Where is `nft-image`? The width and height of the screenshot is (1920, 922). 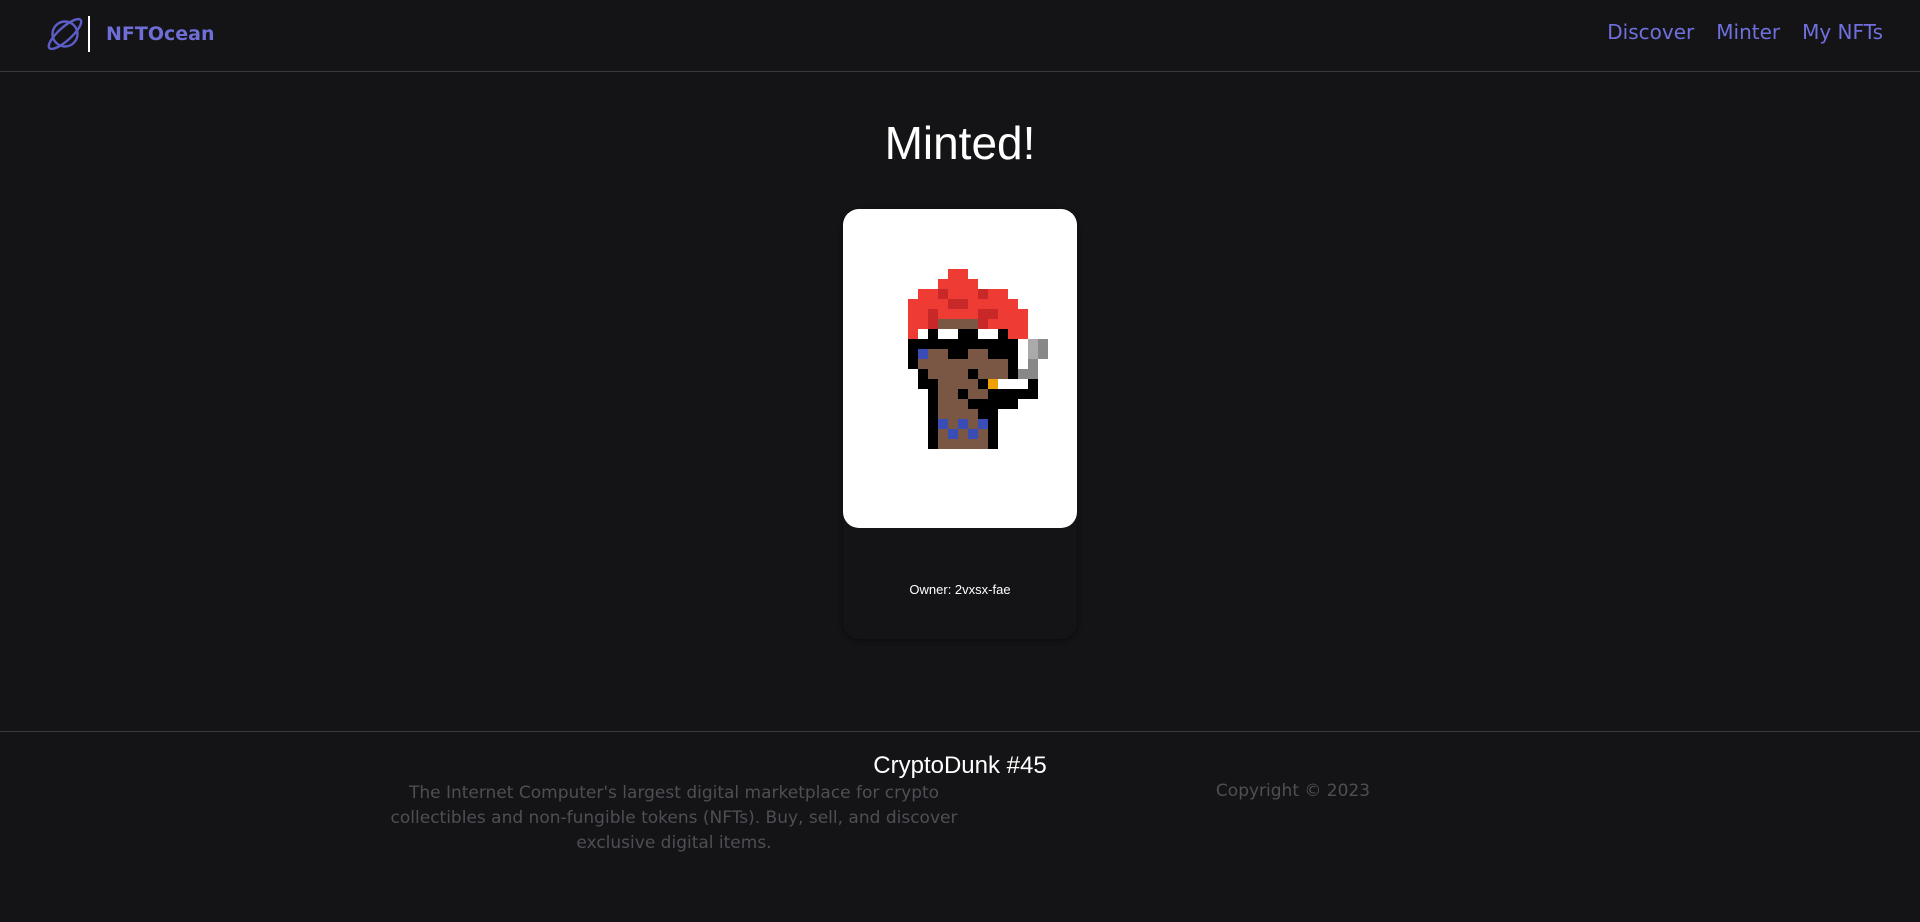
nft-image is located at coordinates (960, 368).